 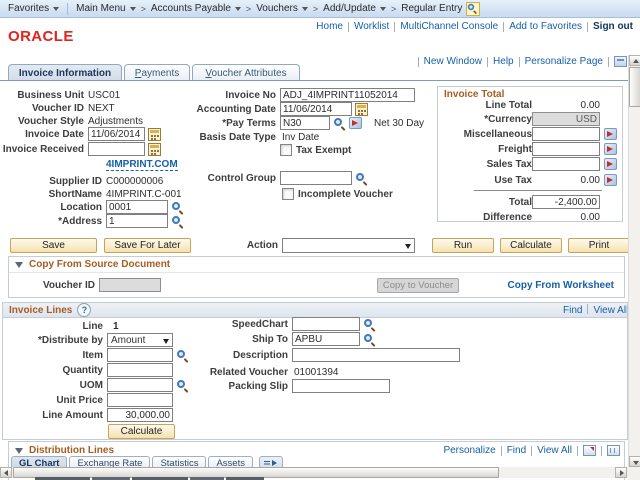 What do you see at coordinates (634, 60) in the screenshot?
I see `scroll-up-button` at bounding box center [634, 60].